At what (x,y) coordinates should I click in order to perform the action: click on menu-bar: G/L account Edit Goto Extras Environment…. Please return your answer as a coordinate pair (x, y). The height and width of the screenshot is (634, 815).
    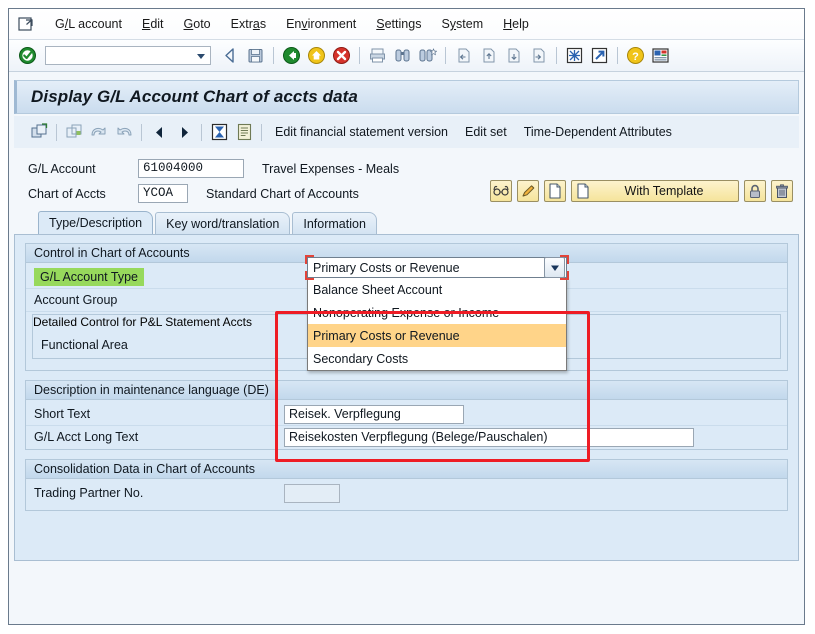
    Looking at the image, I should click on (406, 24).